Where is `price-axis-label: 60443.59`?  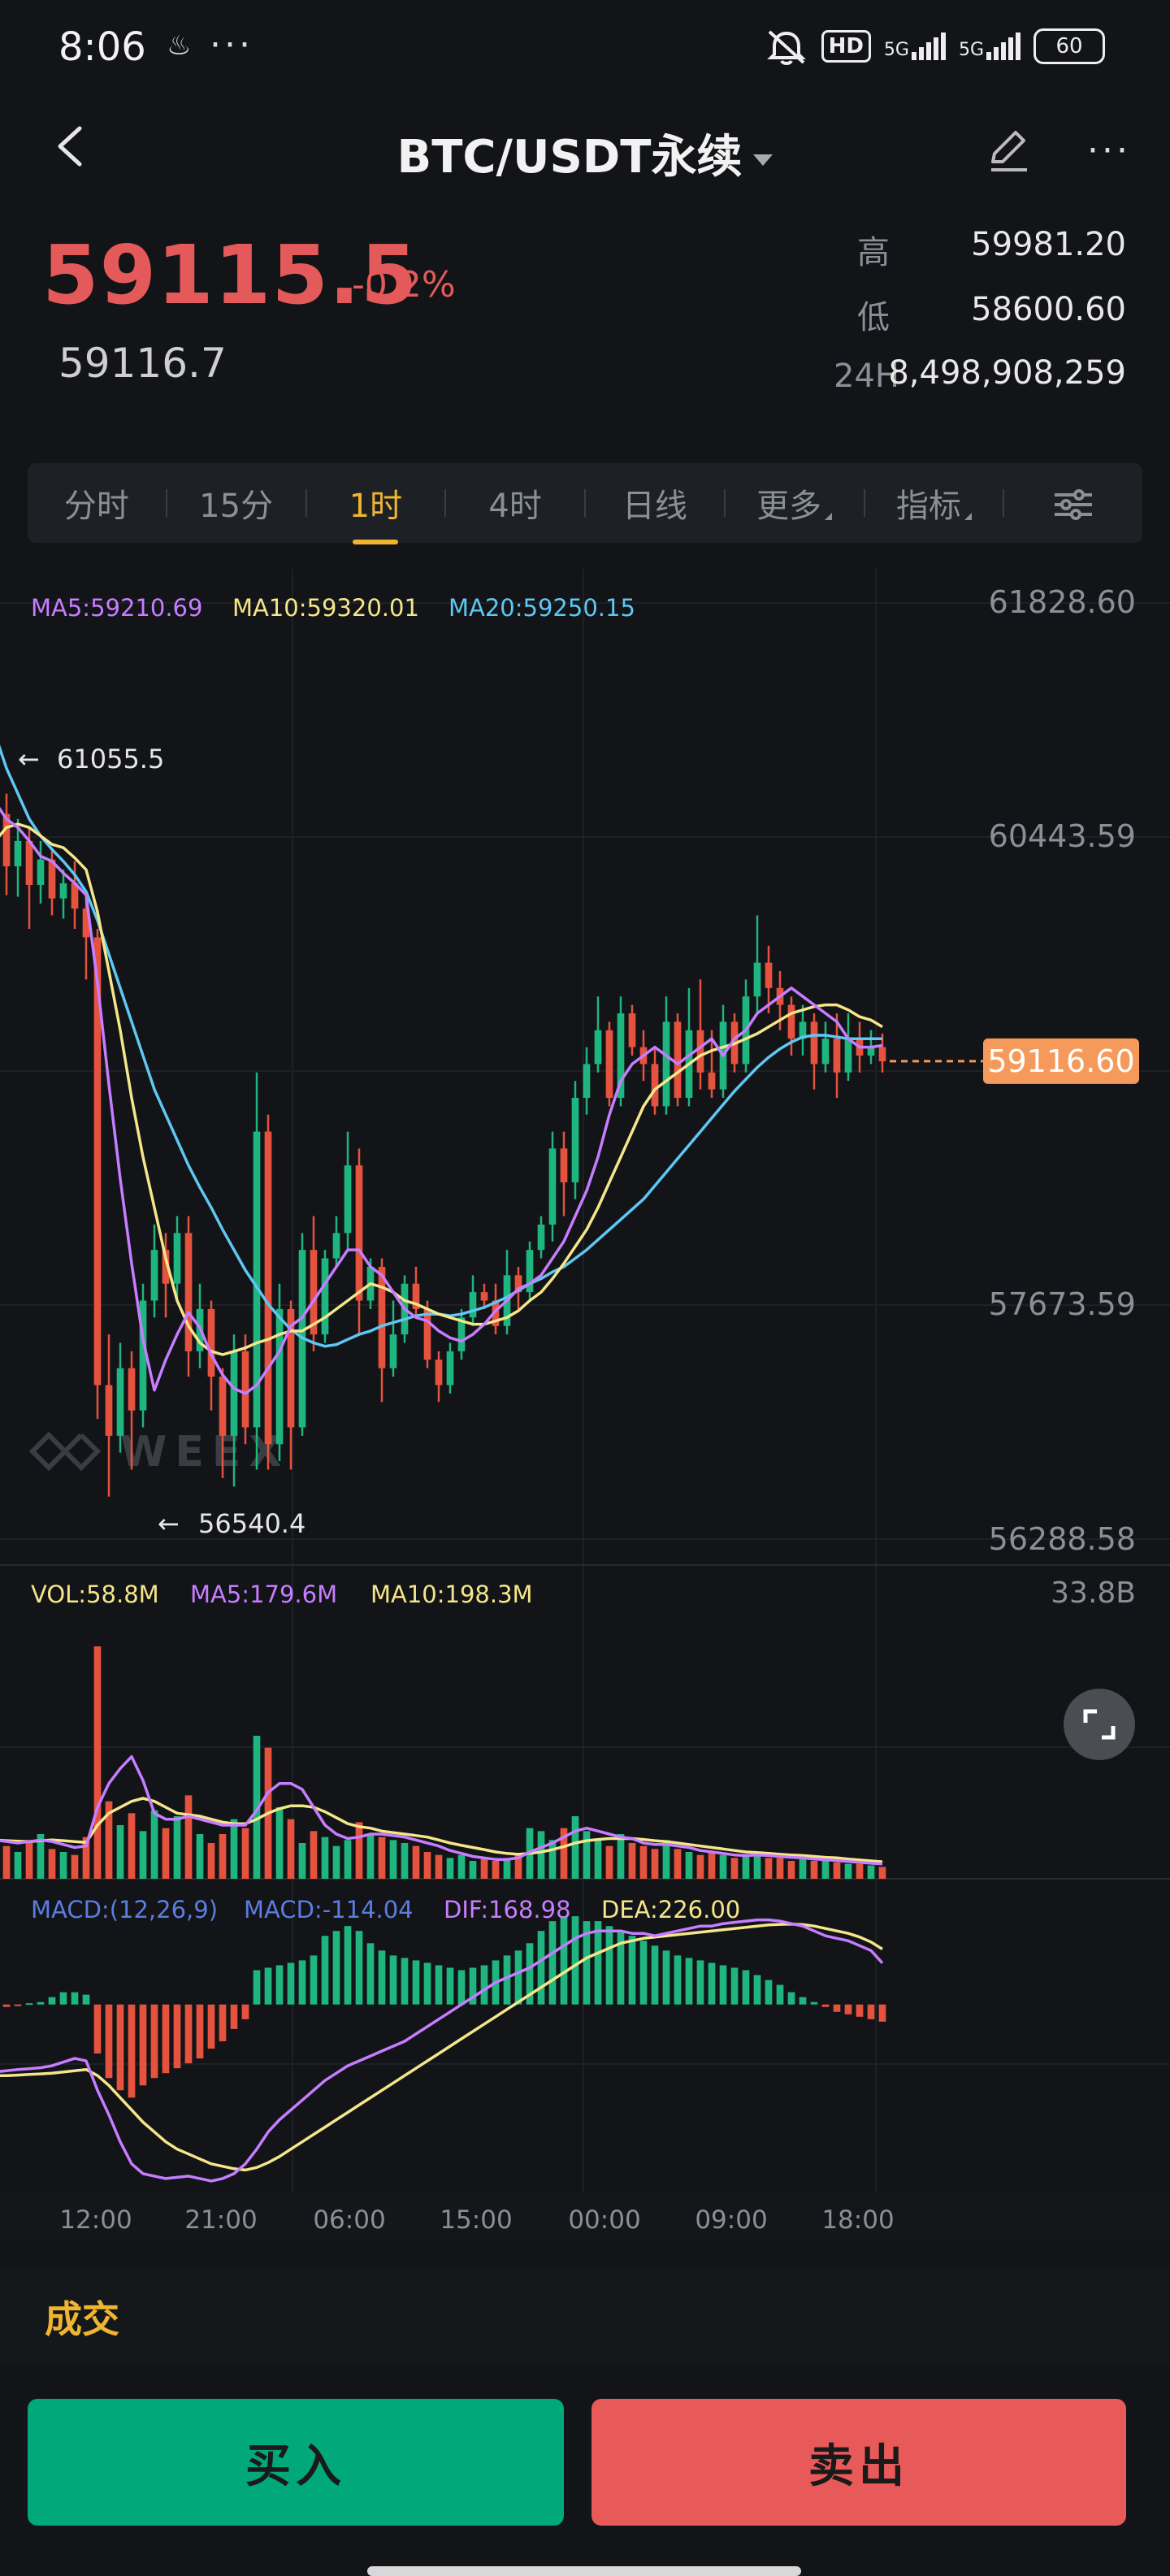
price-axis-label: 60443.59 is located at coordinates (1063, 836).